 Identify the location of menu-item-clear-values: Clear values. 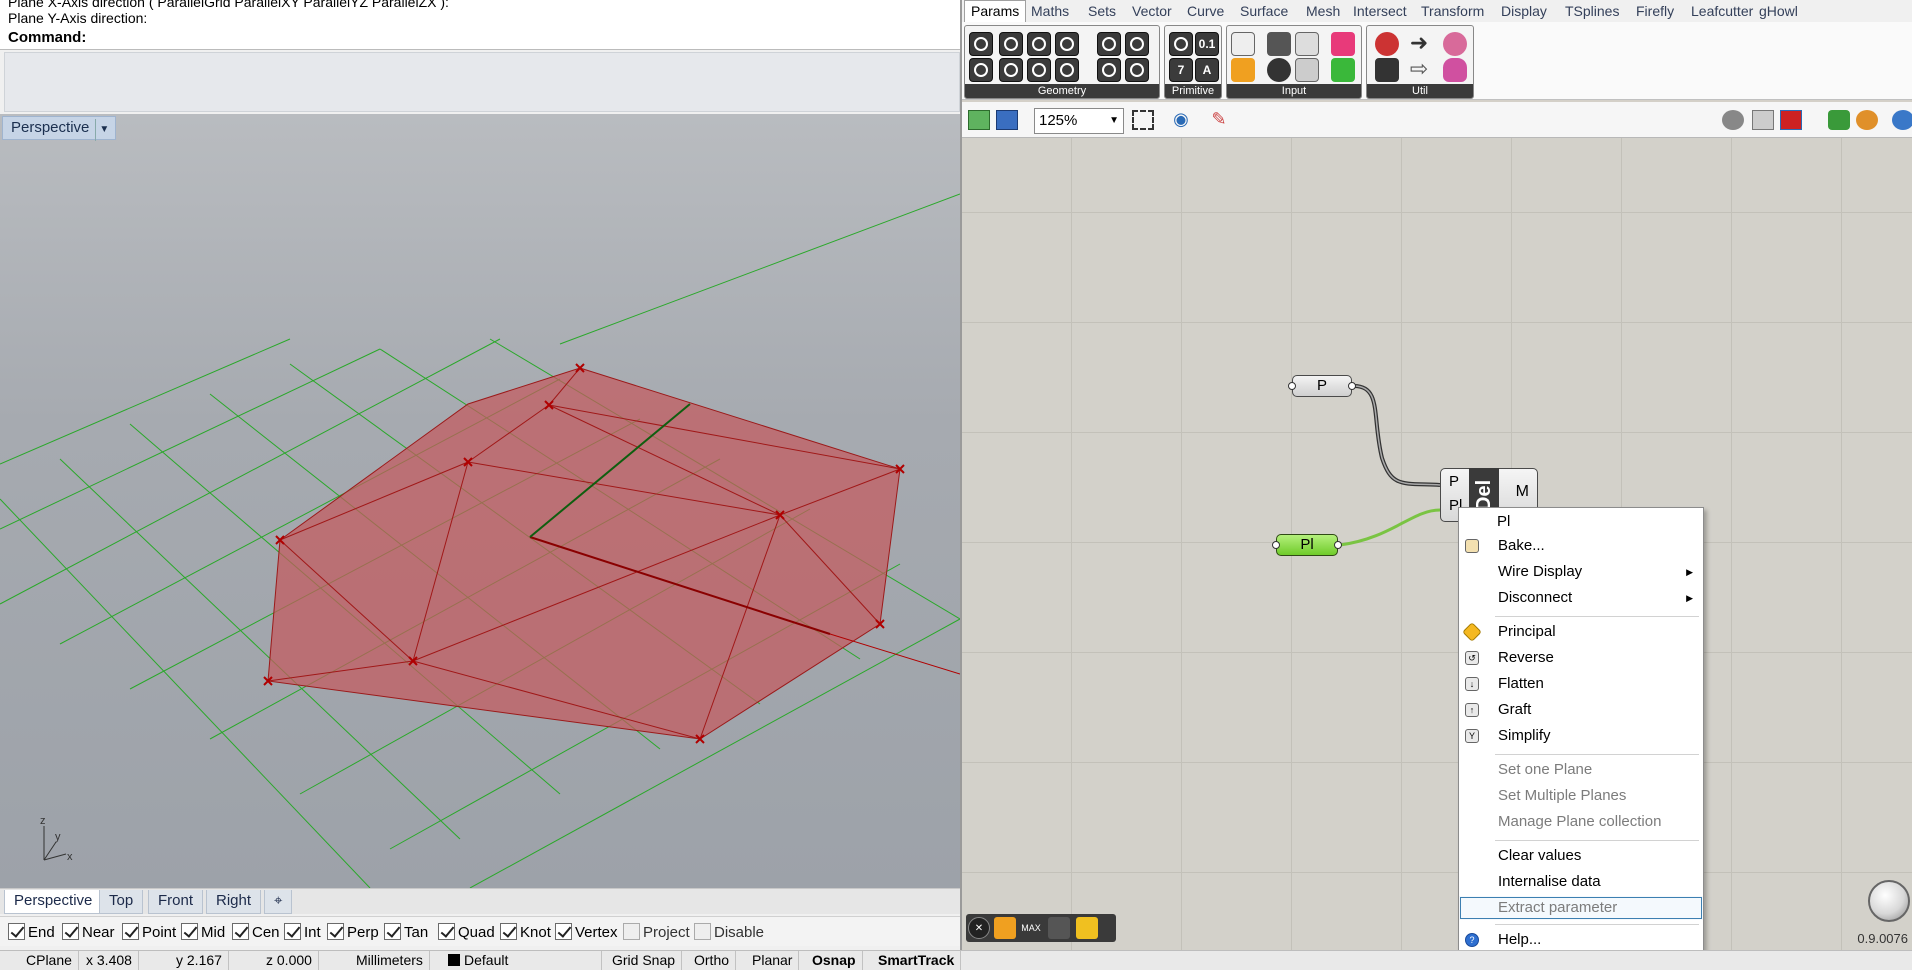
(1581, 856).